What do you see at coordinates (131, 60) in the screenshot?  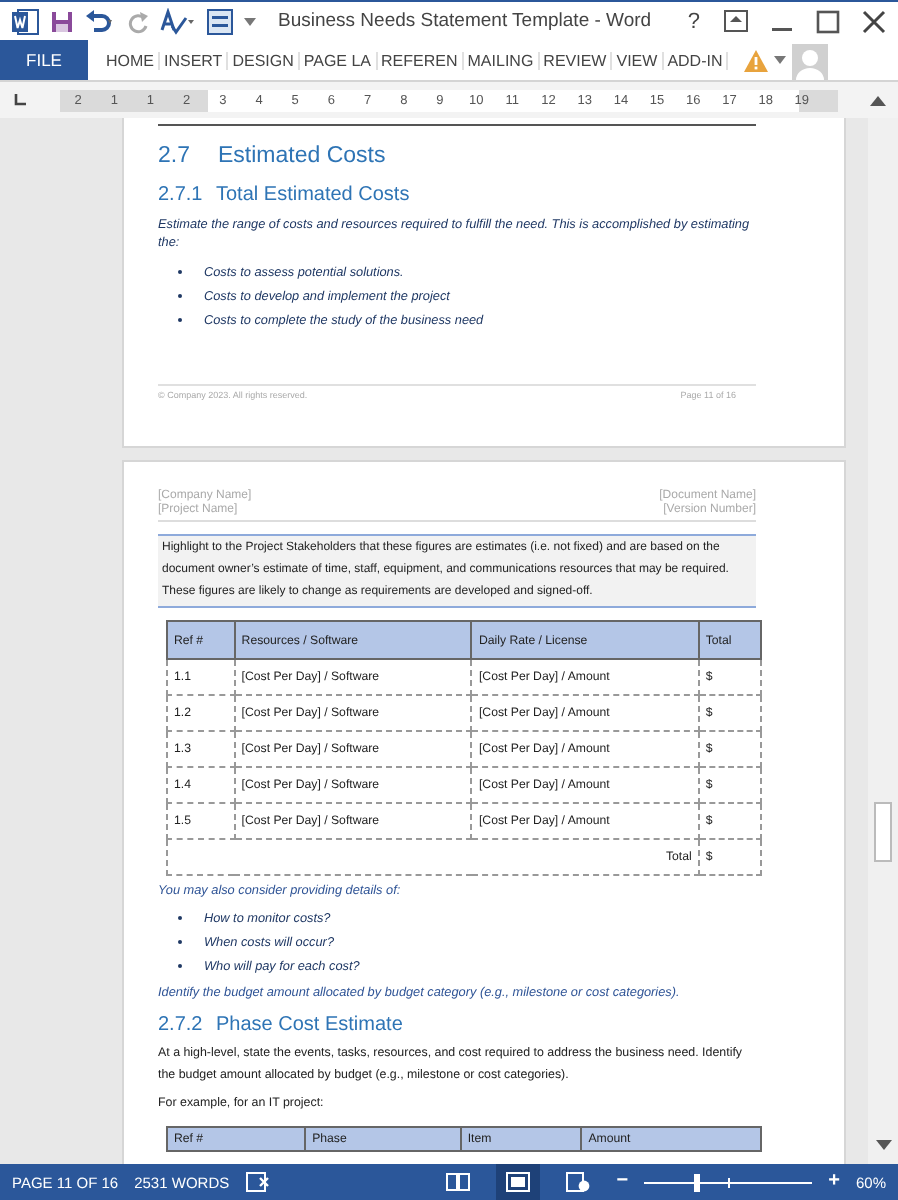 I see `ribbon-tab: HOME` at bounding box center [131, 60].